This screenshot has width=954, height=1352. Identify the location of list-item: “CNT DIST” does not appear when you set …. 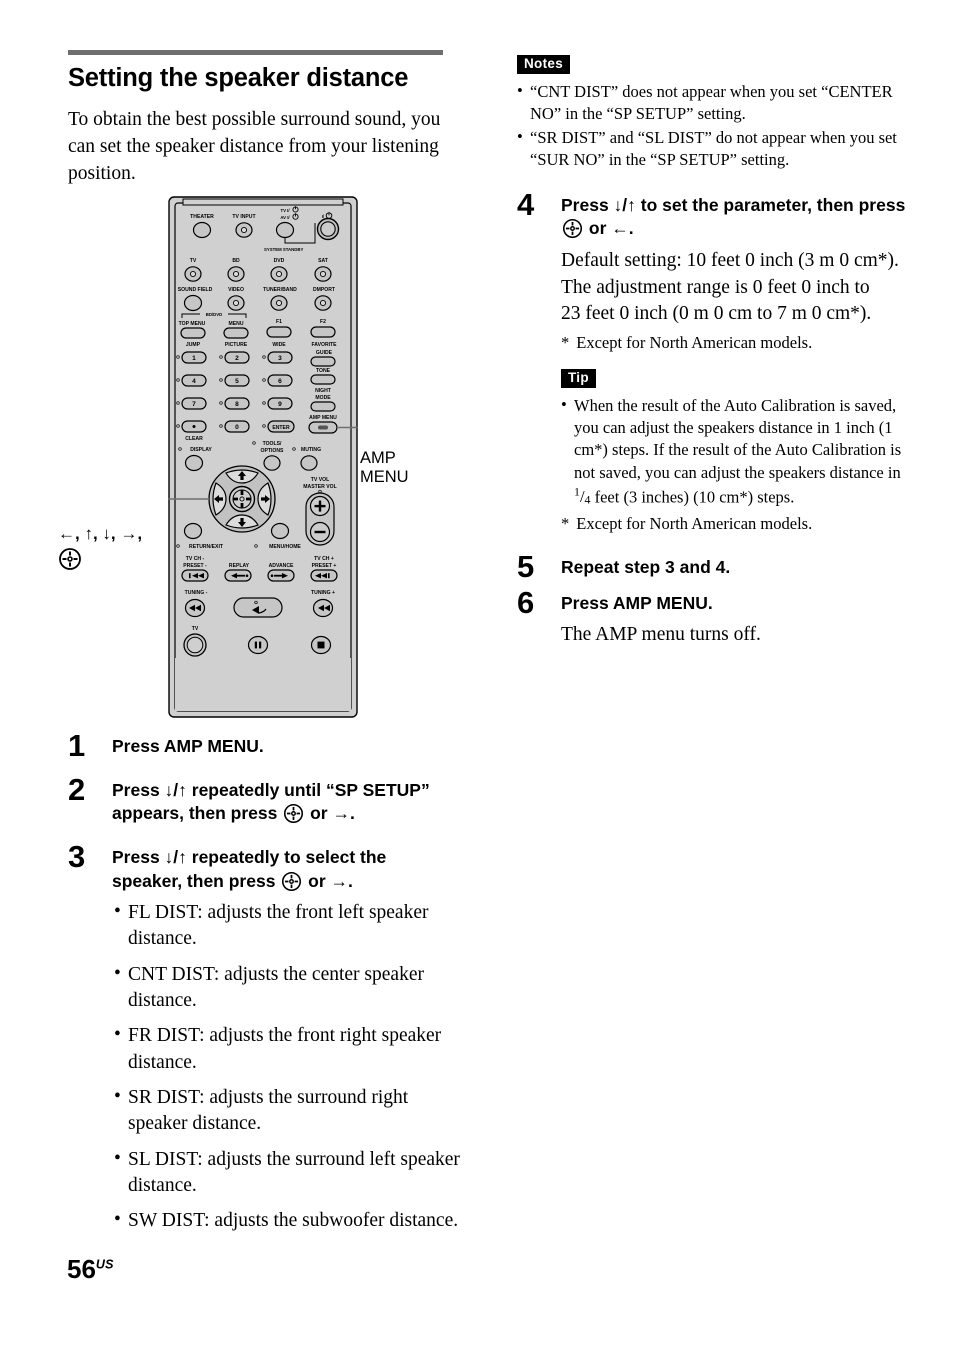
(712, 103).